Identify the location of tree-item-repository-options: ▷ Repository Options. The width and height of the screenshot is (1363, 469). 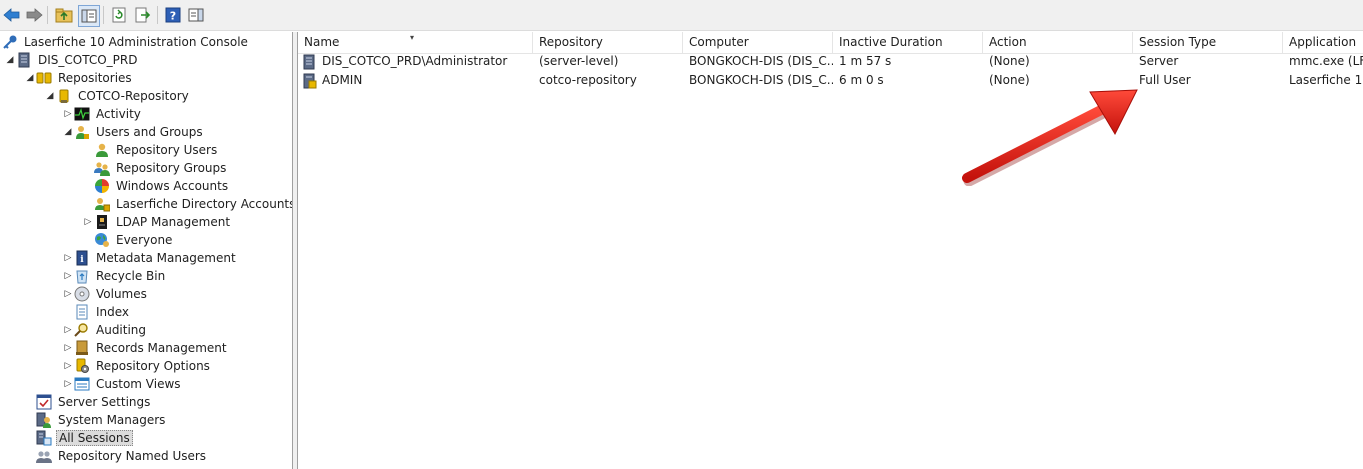
(137, 366).